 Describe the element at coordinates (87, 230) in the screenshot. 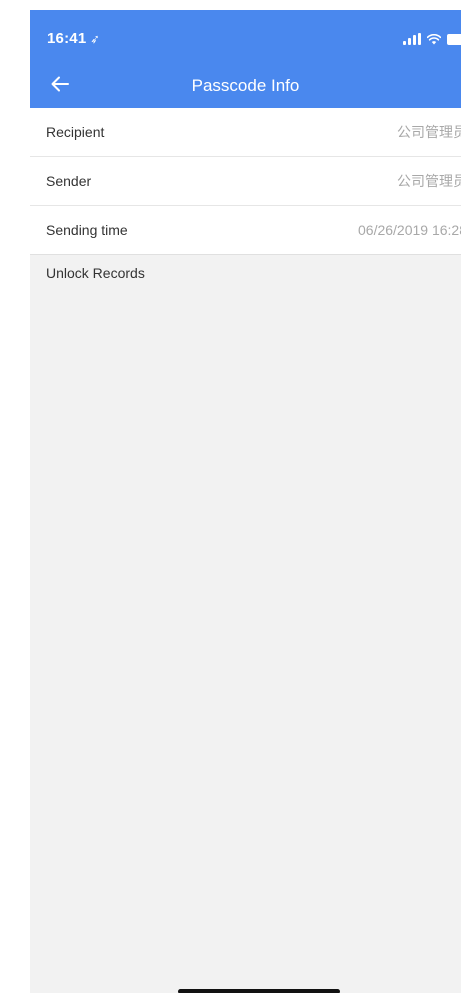

I see `sending-time-label: Sending time` at that location.